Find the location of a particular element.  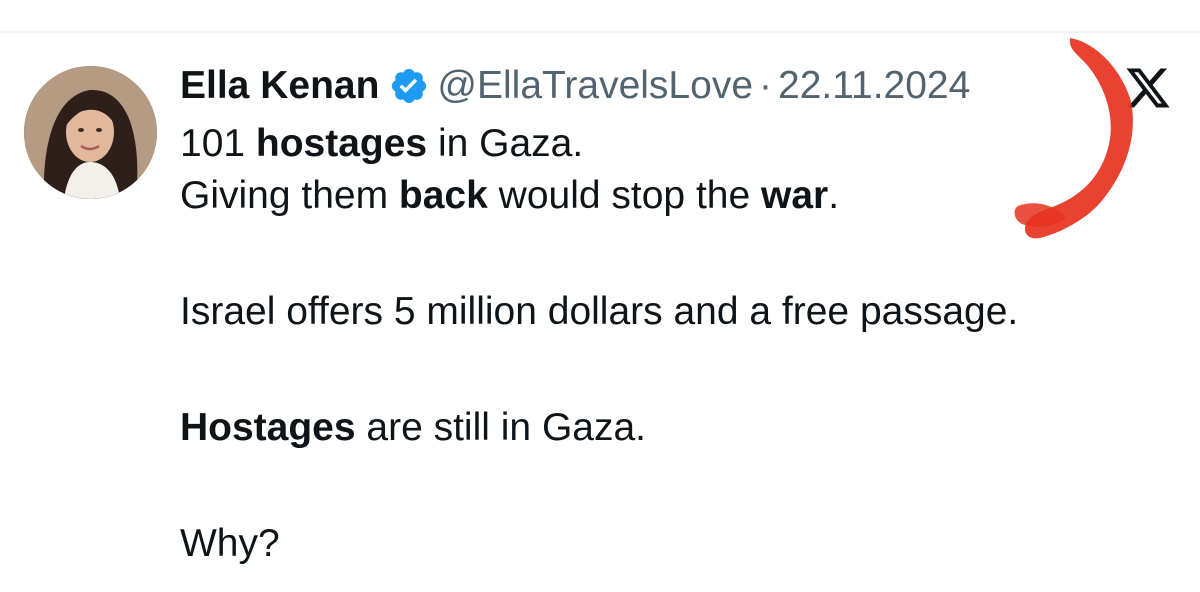

tweet-line-4: Hostages are still in Gaza. is located at coordinates (675, 428).